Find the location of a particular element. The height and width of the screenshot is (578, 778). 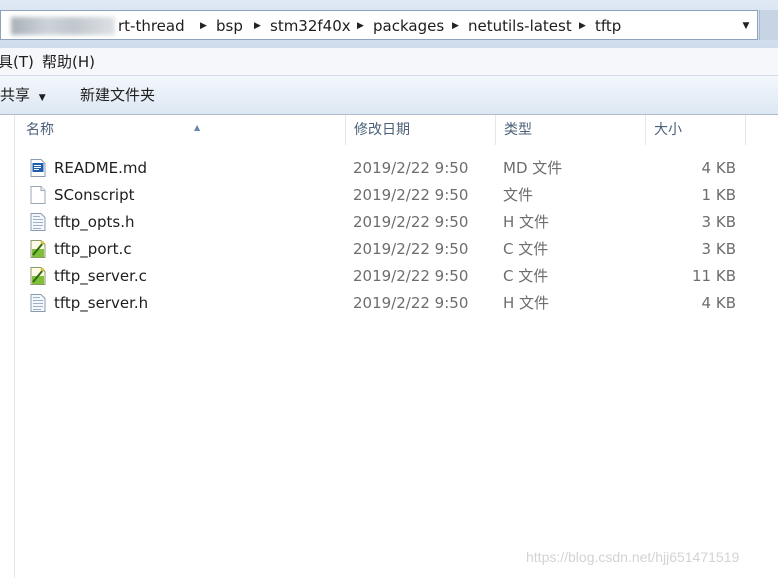

file-row: README.md 2019/2/22 9:50 MD 文件 4 KB is located at coordinates (386, 168).